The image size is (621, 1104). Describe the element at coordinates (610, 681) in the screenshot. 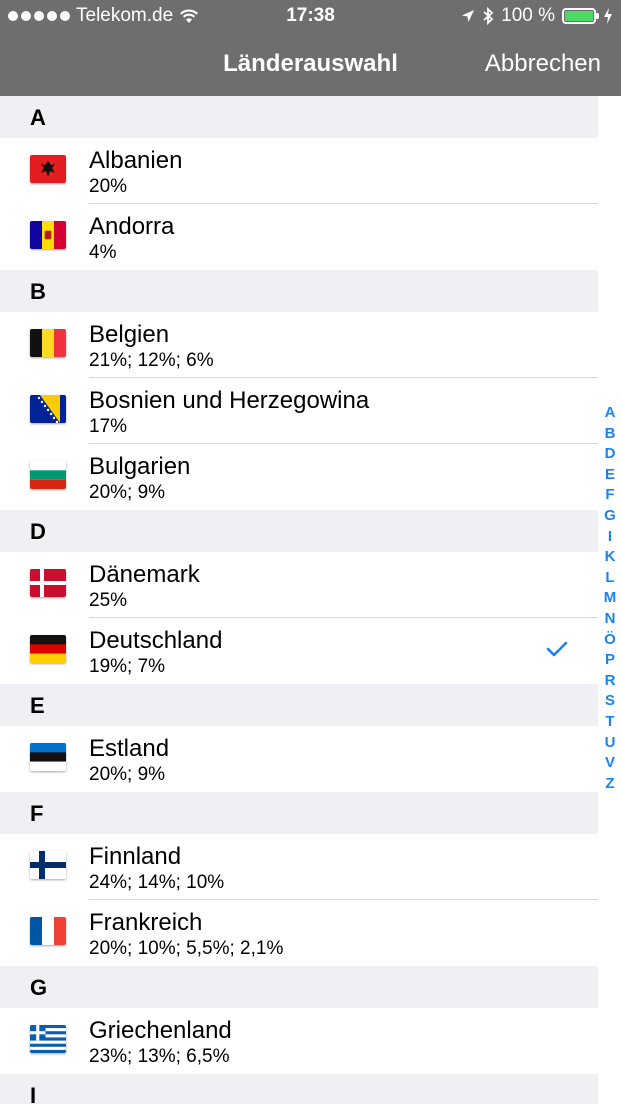

I see `index-letter: R` at that location.